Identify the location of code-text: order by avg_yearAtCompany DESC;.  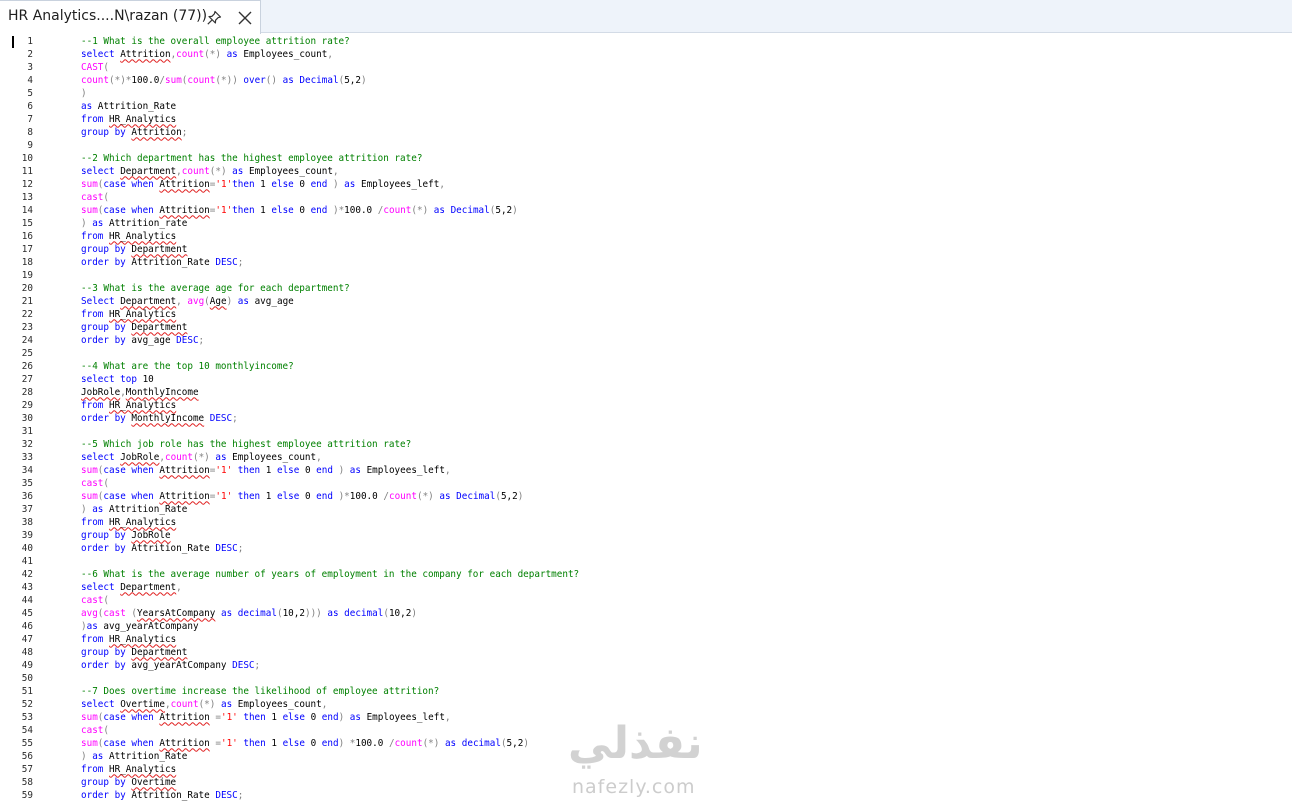
(170, 665).